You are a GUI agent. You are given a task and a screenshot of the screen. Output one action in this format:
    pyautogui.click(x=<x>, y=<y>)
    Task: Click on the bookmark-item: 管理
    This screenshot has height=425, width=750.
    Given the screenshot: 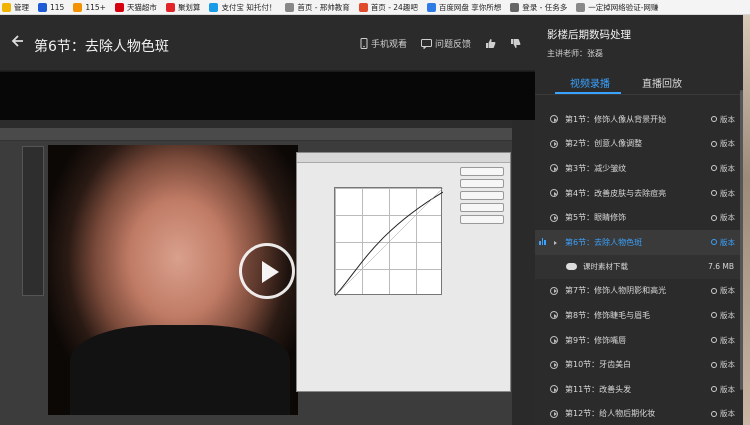 What is the action you would take?
    pyautogui.click(x=14, y=7)
    